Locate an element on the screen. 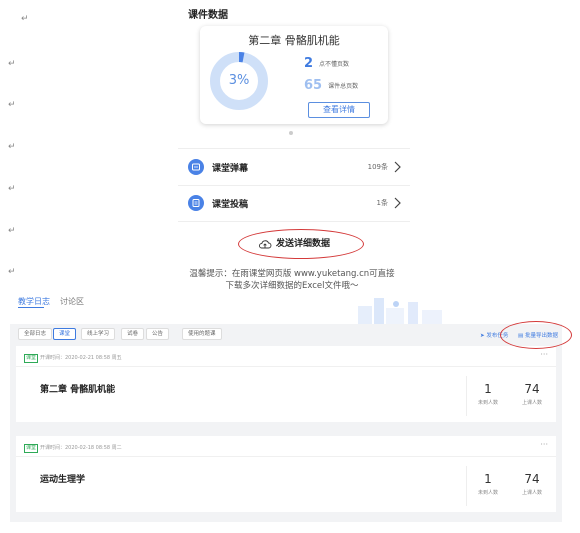 This screenshot has width=580, height=533. tip-line: 下载多次详细数据的Excel文件哦～ is located at coordinates (292, 286).